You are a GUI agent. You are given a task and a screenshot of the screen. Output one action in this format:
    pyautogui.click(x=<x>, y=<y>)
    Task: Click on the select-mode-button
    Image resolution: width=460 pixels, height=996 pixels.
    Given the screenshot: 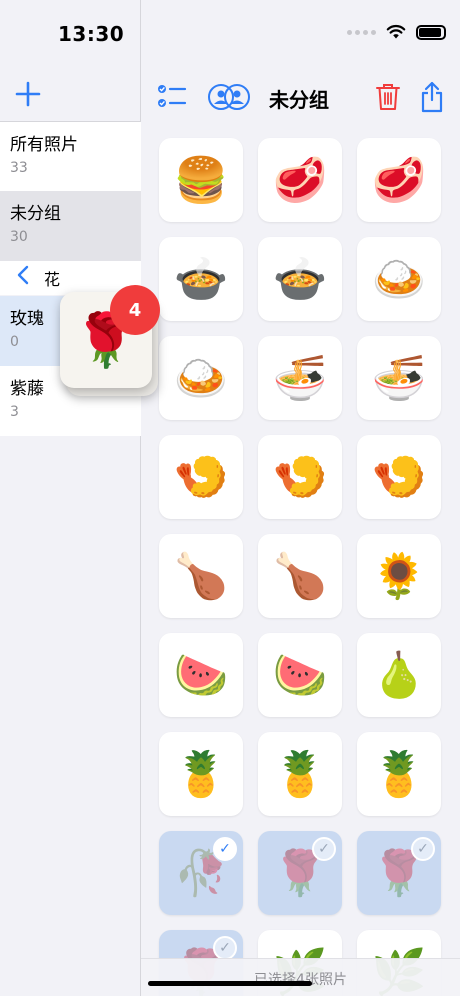 What is the action you would take?
    pyautogui.click(x=172, y=97)
    